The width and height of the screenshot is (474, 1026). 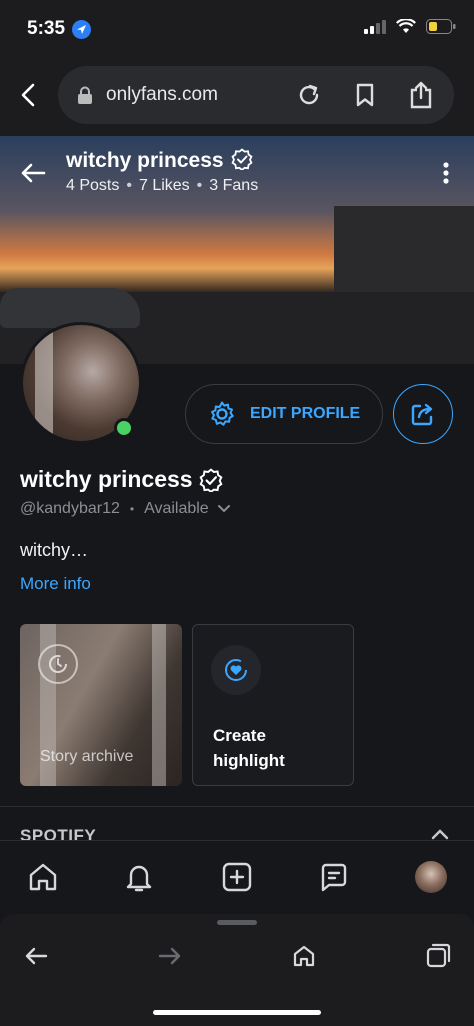 I want to click on share-icon, so click(x=421, y=95).